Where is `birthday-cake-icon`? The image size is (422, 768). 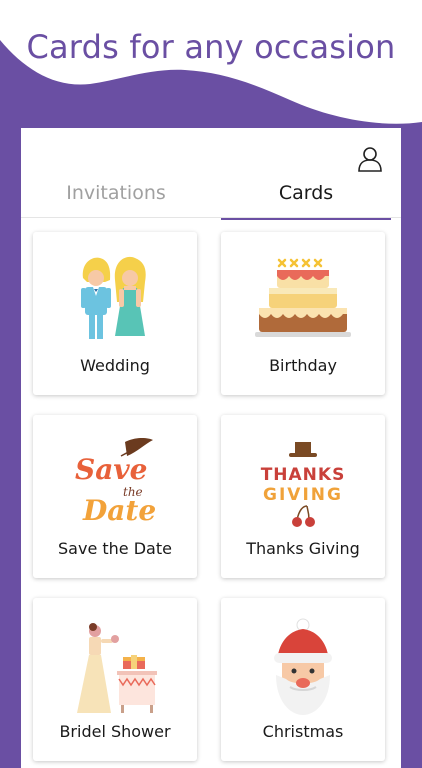 birthday-cake-icon is located at coordinates (303, 297).